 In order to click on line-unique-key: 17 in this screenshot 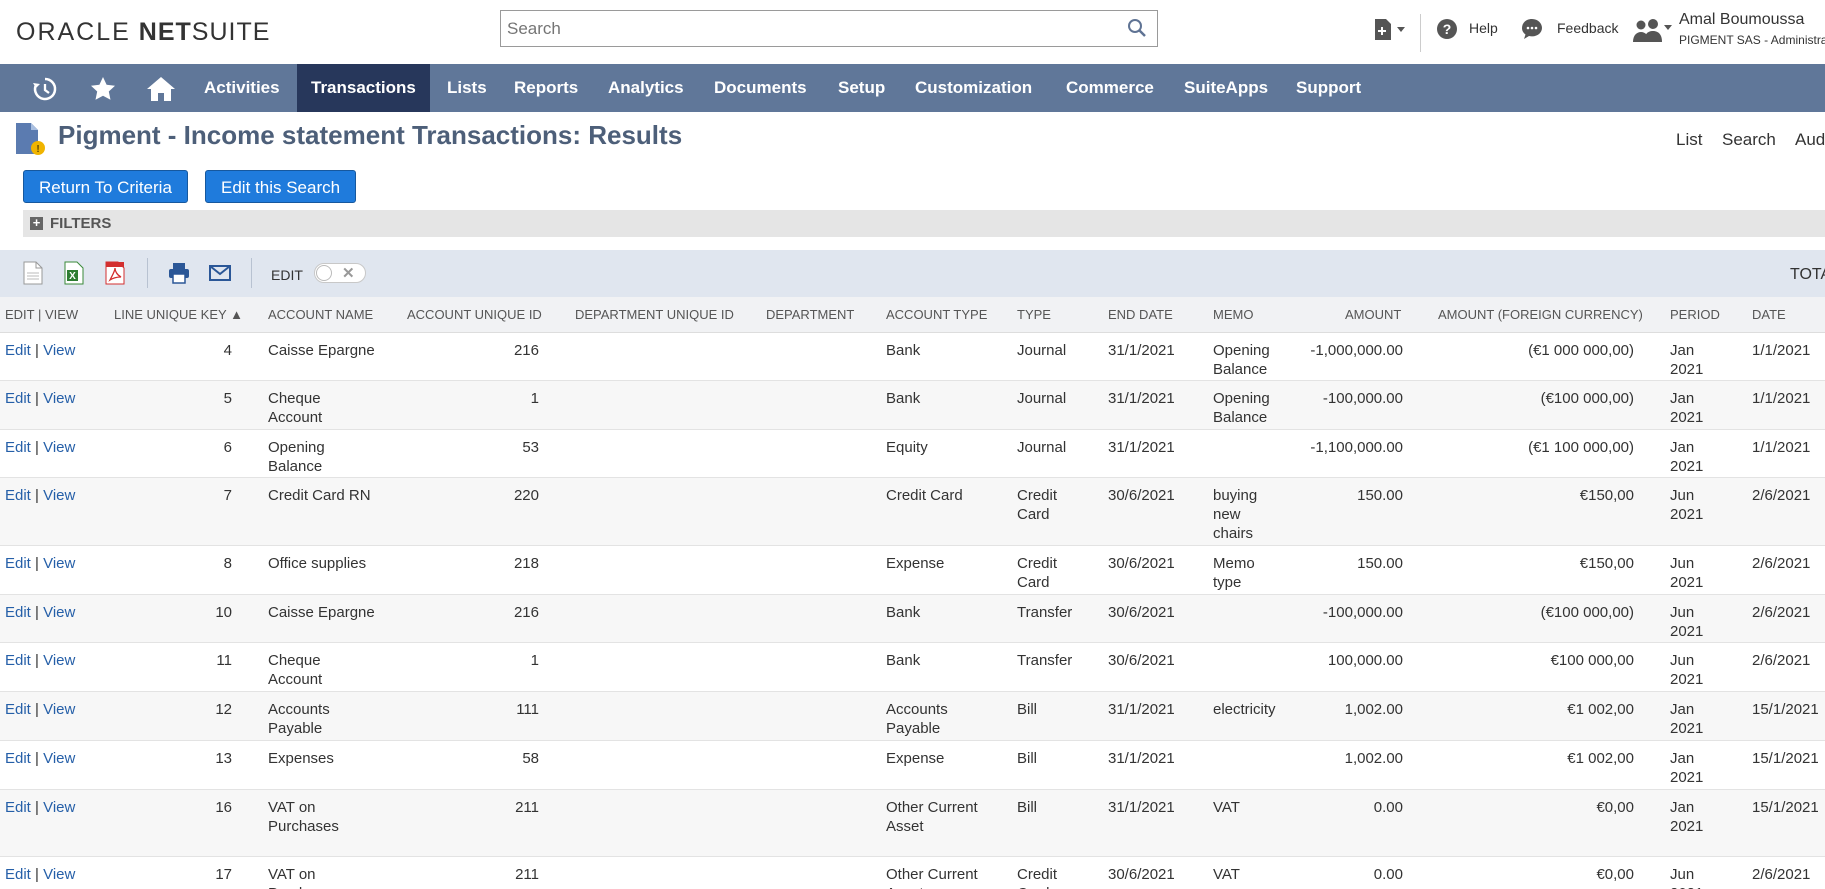, I will do `click(223, 874)`.